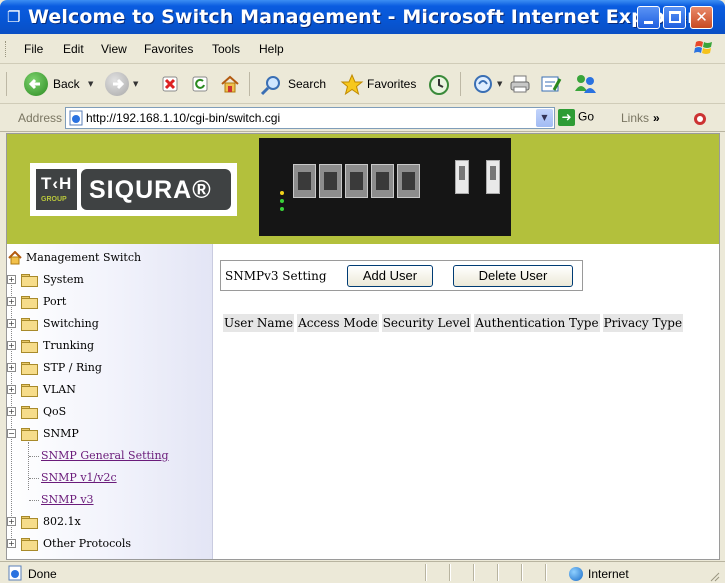 The height and width of the screenshot is (583, 725). I want to click on close-button: ✕, so click(701, 17).